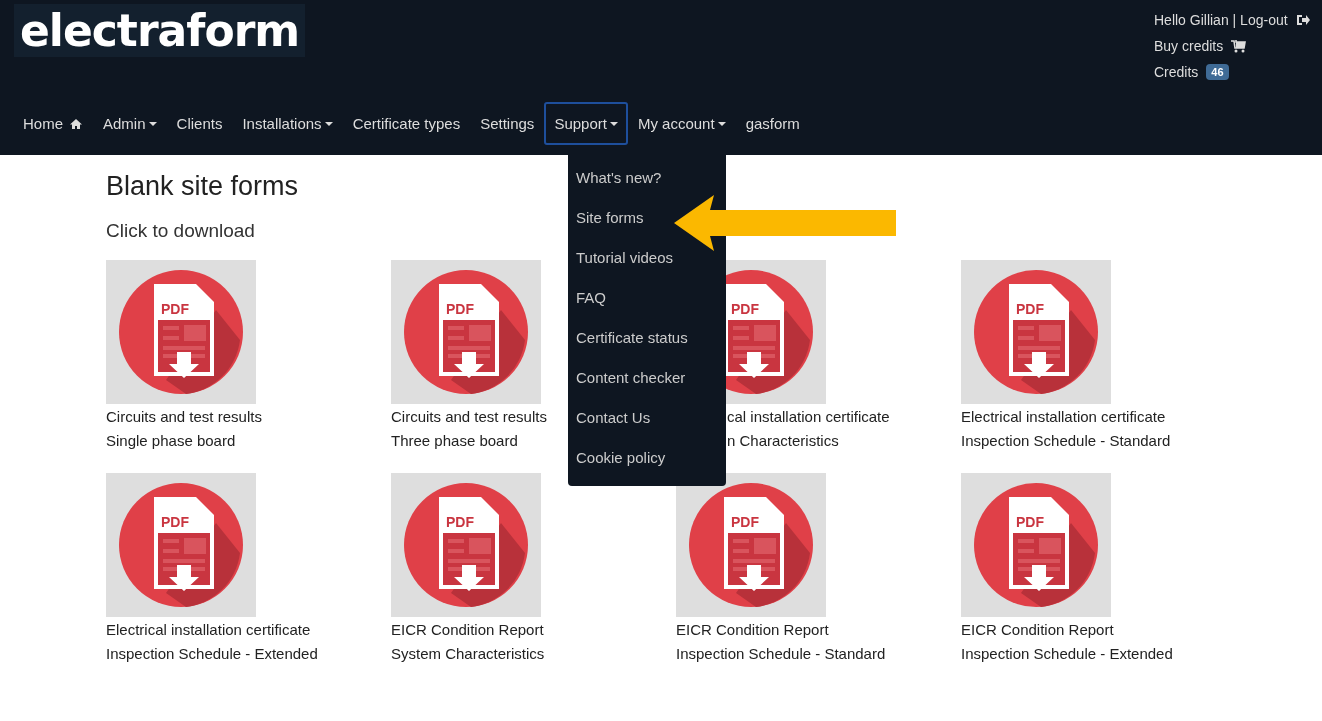 This screenshot has height=721, width=1322. I want to click on credits-badge: 46, so click(1217, 72).